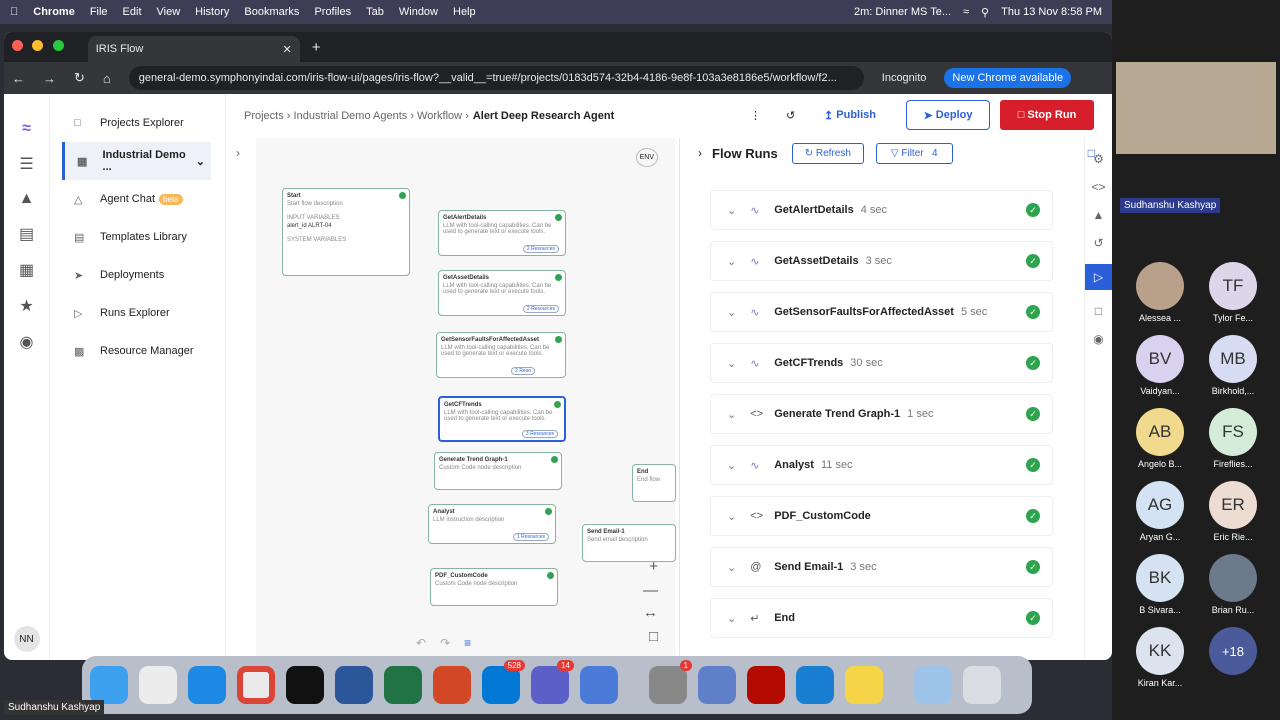 The width and height of the screenshot is (1280, 720). What do you see at coordinates (375, 12) in the screenshot?
I see `menu-tab: Tab` at bounding box center [375, 12].